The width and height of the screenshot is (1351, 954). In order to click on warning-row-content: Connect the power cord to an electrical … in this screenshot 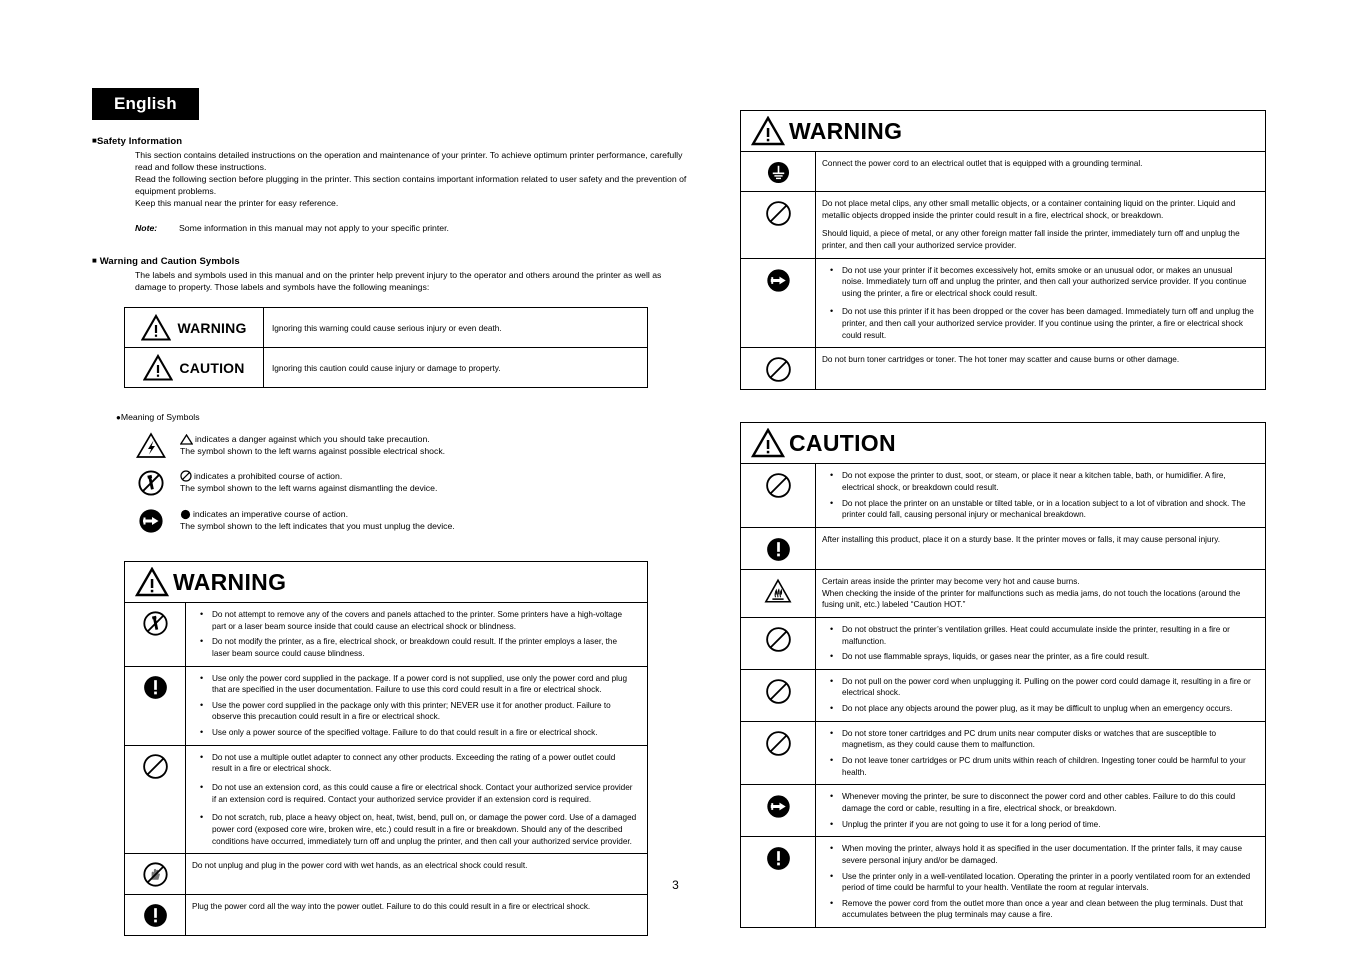, I will do `click(1040, 171)`.